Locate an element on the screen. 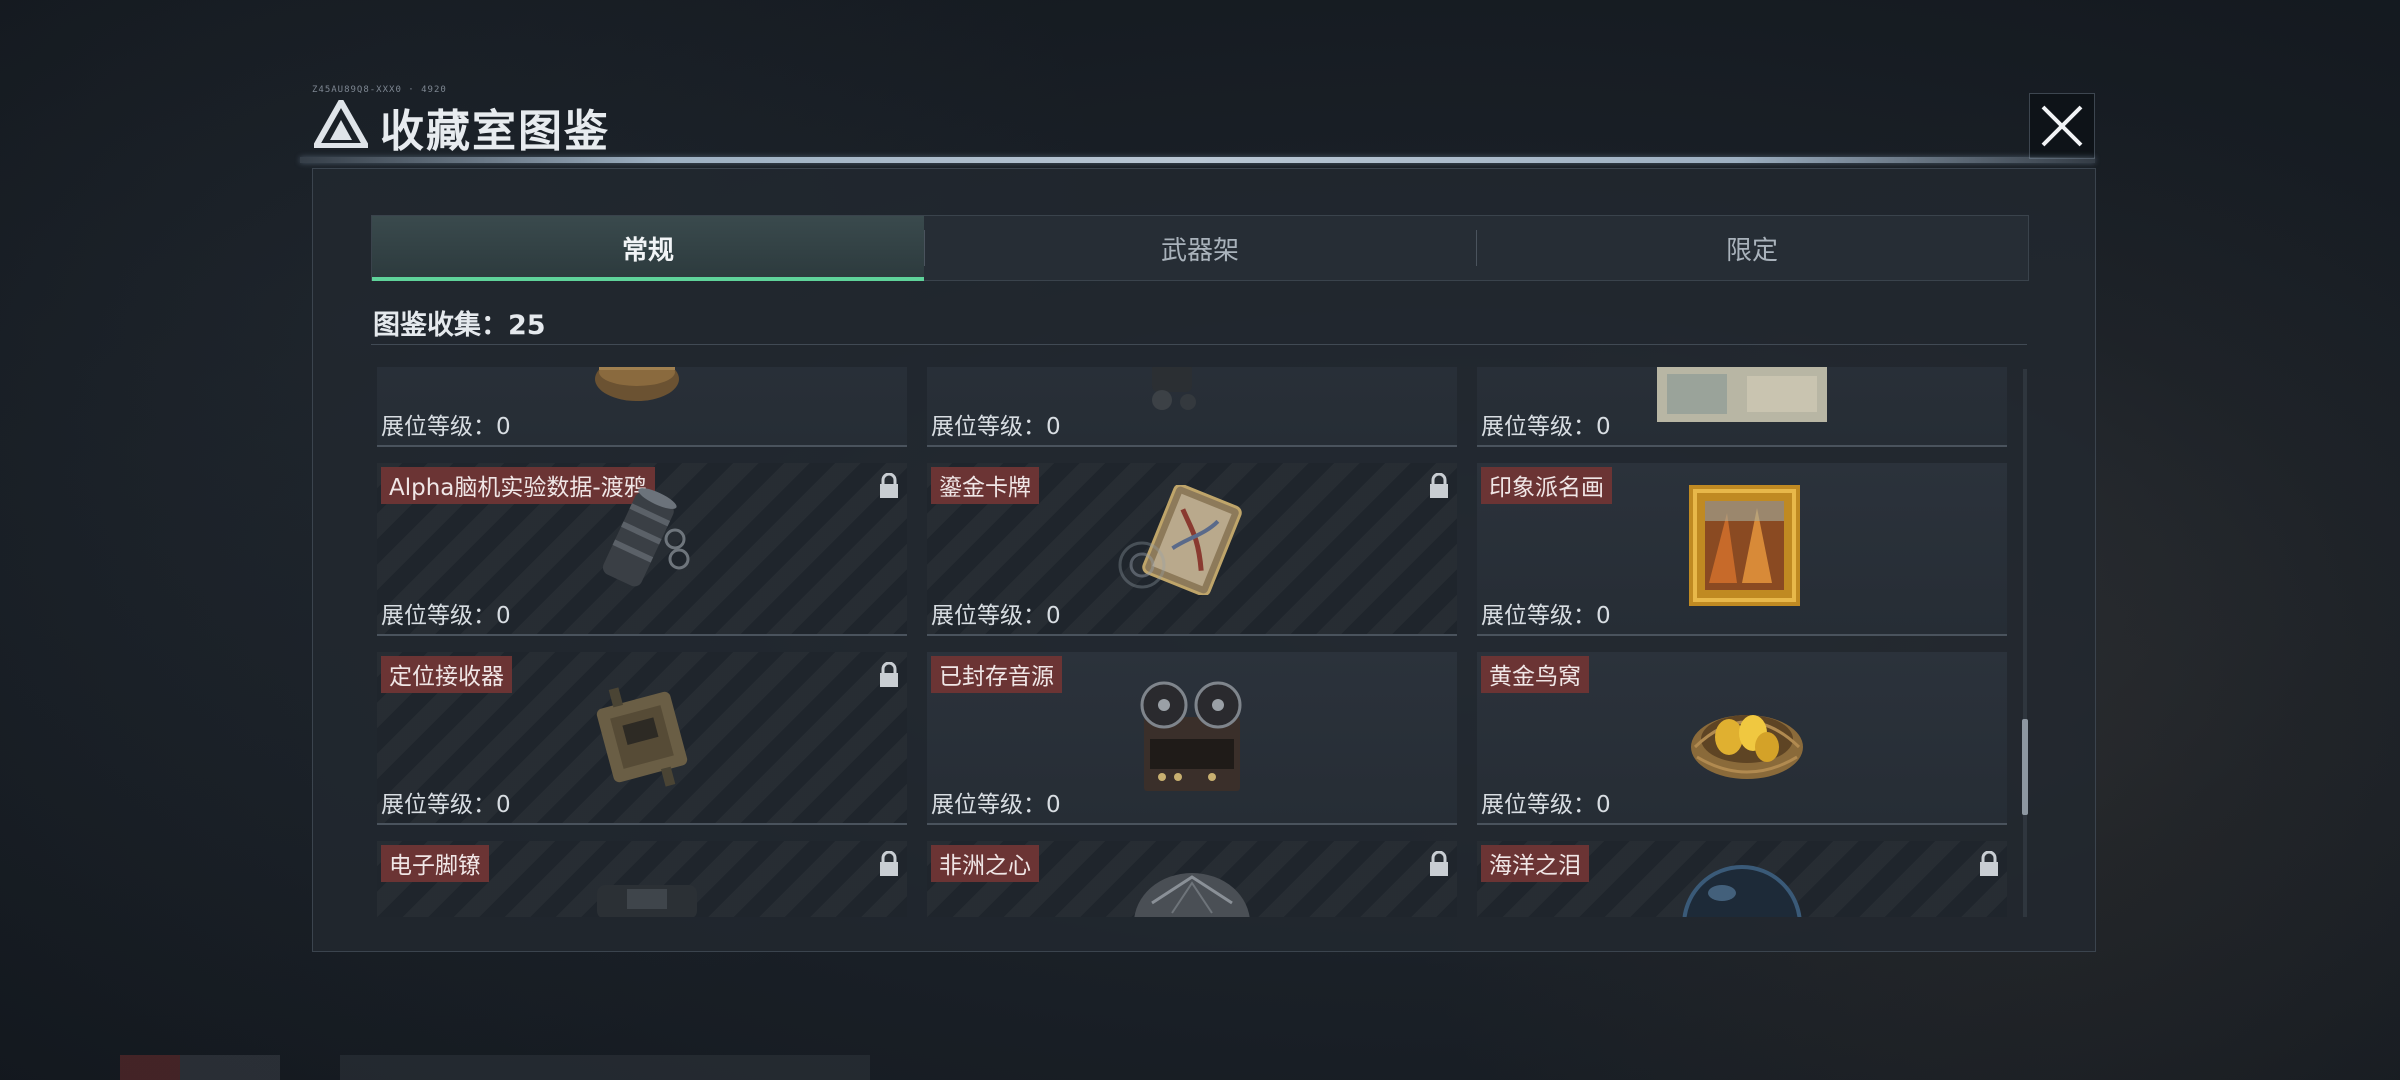 The width and height of the screenshot is (2400, 1080). framed-painting-icon is located at coordinates (1744, 545).